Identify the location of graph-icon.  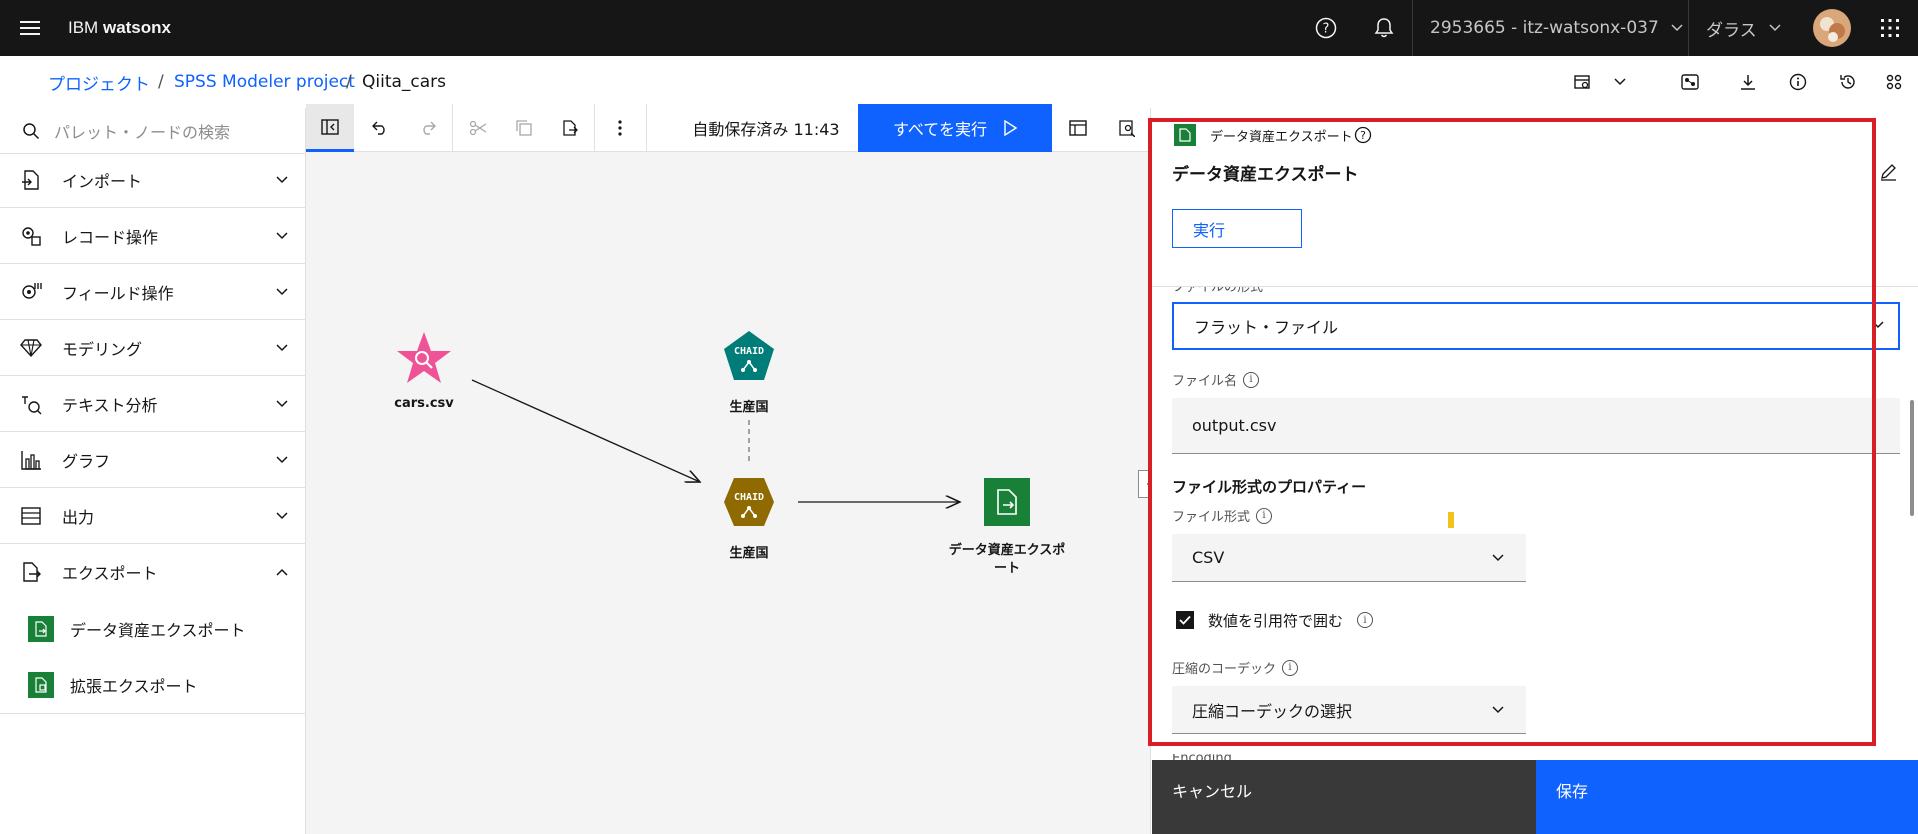
(31, 460).